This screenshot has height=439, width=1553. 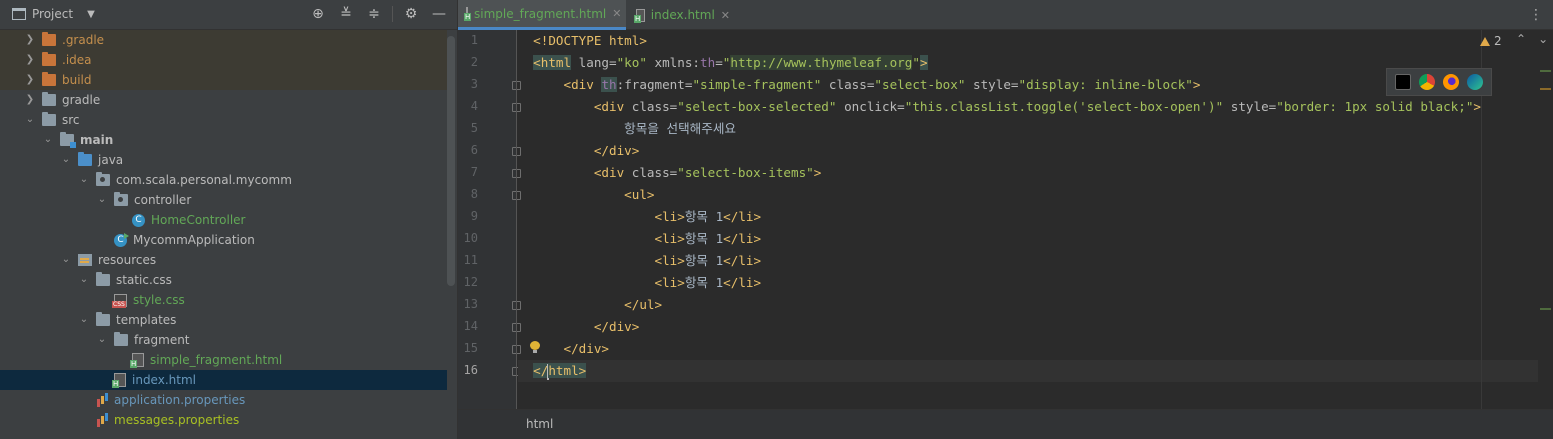 What do you see at coordinates (223, 320) in the screenshot?
I see `tree-item-templates: ⌄ templates` at bounding box center [223, 320].